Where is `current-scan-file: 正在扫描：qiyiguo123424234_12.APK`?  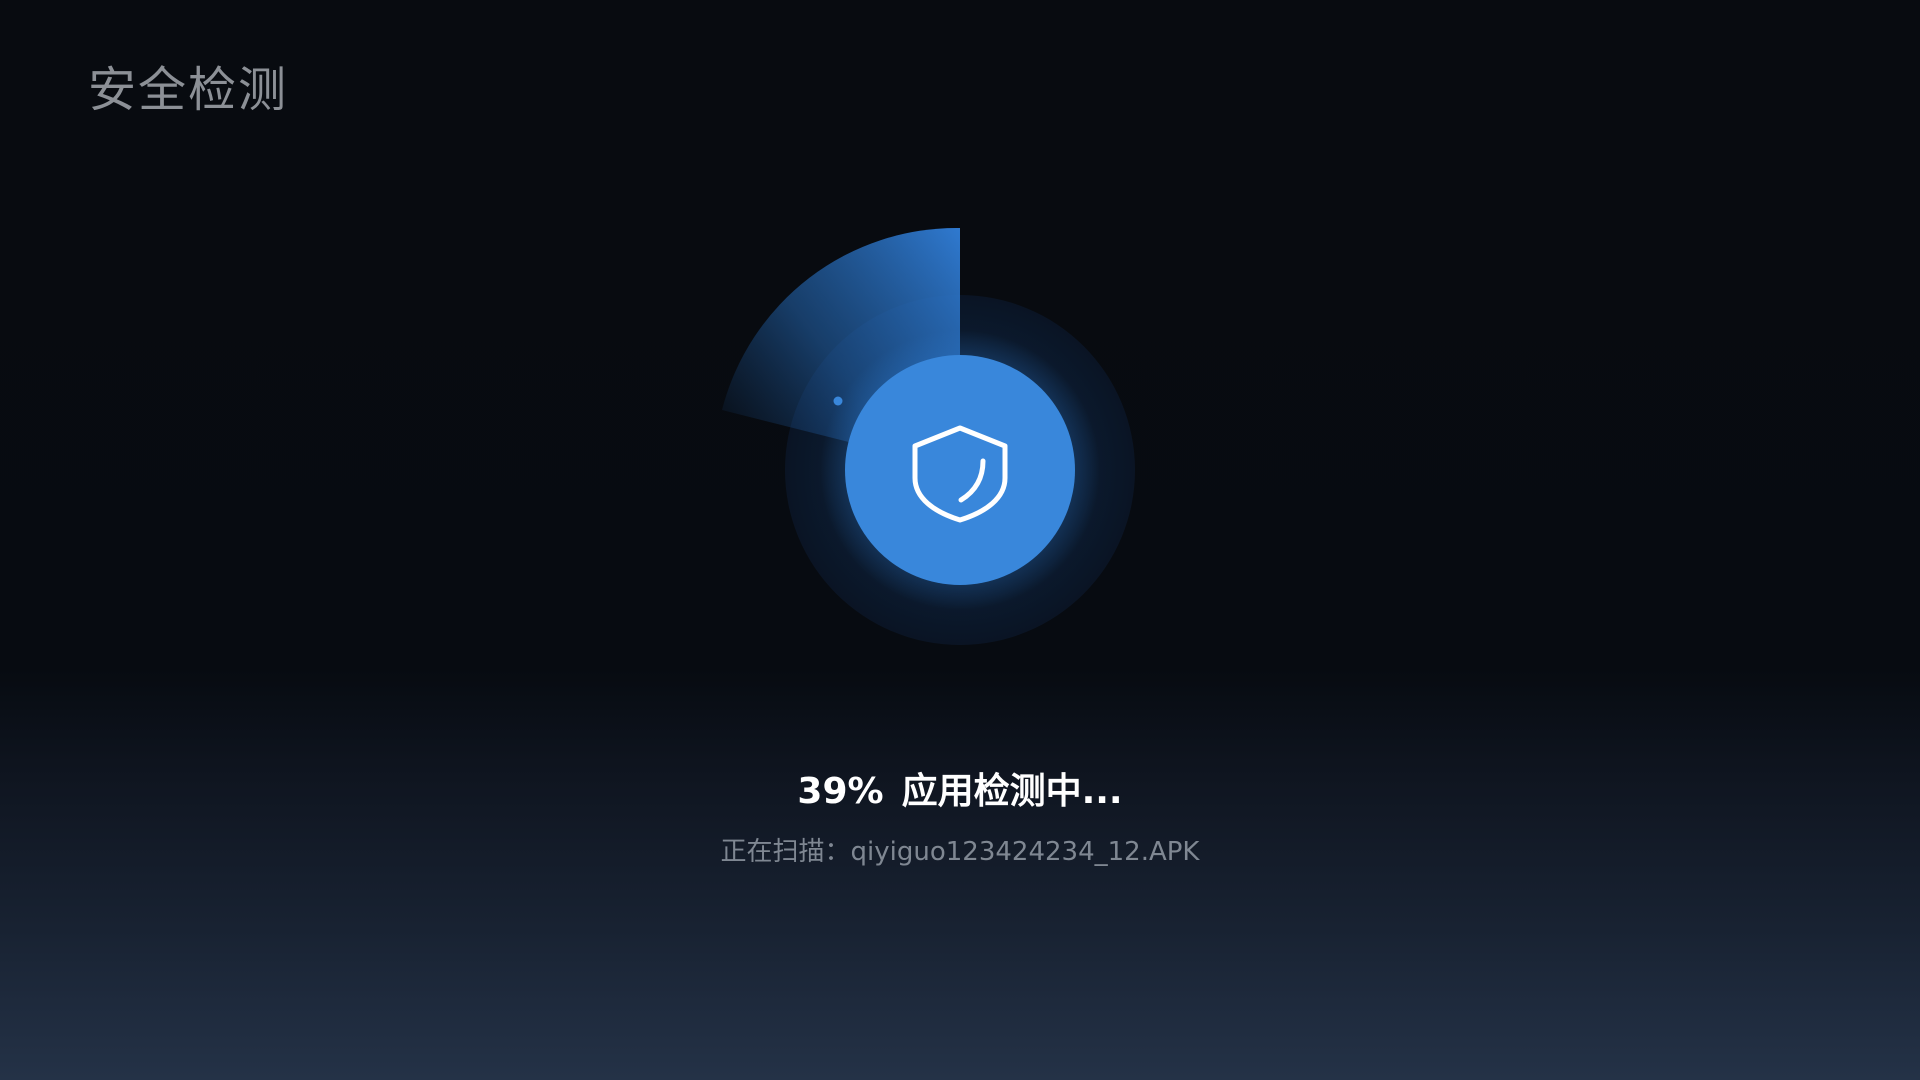
current-scan-file: 正在扫描：qiyiguo123424234_12.APK is located at coordinates (960, 852).